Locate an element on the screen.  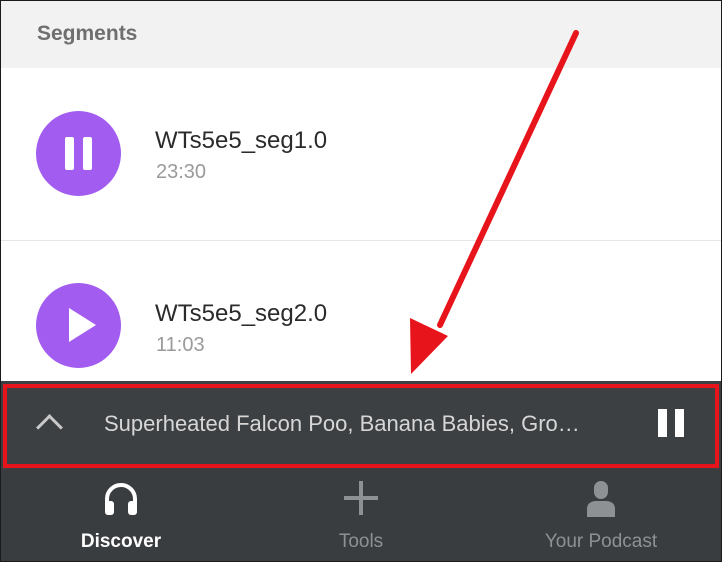
headphones-icon is located at coordinates (121, 499).